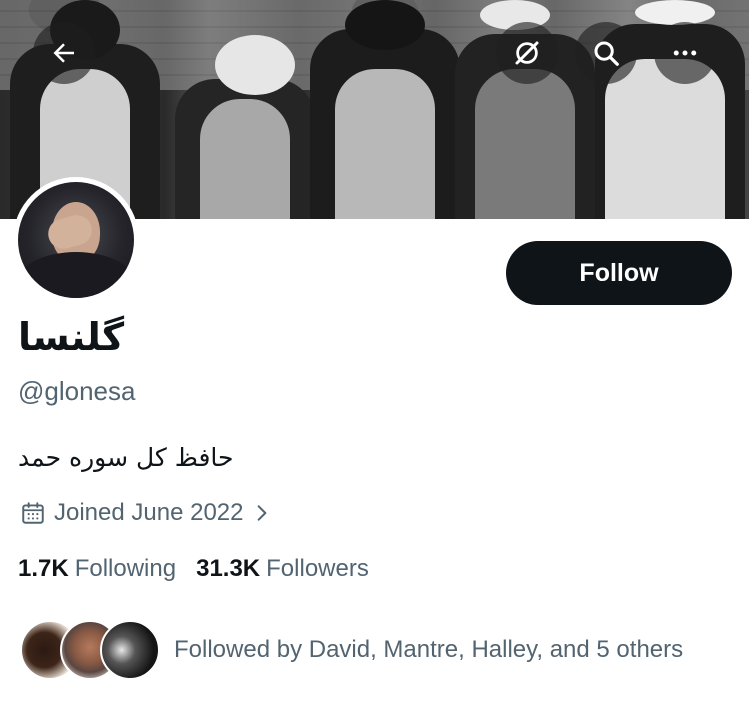  What do you see at coordinates (77, 391) in the screenshot?
I see `user-handle: @glonesa` at bounding box center [77, 391].